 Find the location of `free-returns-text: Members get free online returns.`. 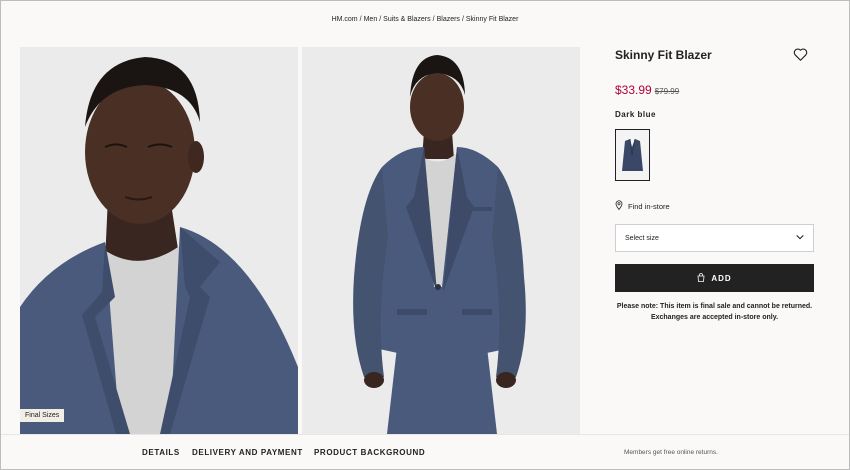

free-returns-text: Members get free online returns. is located at coordinates (671, 452).